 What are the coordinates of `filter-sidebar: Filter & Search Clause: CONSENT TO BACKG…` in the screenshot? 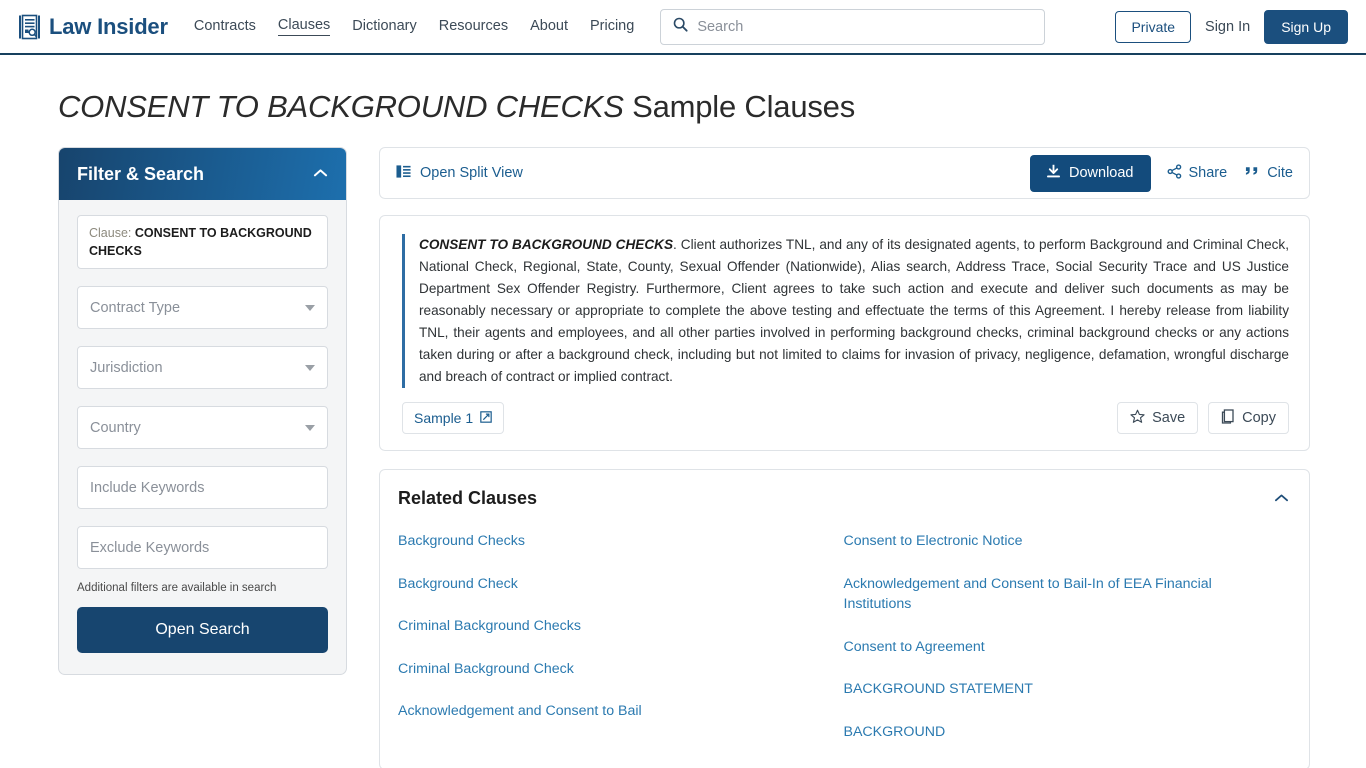 It's located at (202, 411).